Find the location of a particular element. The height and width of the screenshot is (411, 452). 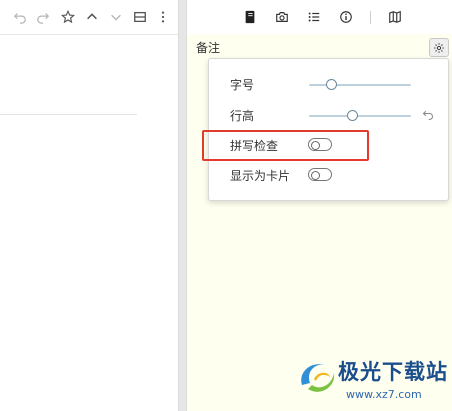

font-size-slider is located at coordinates (360, 84).